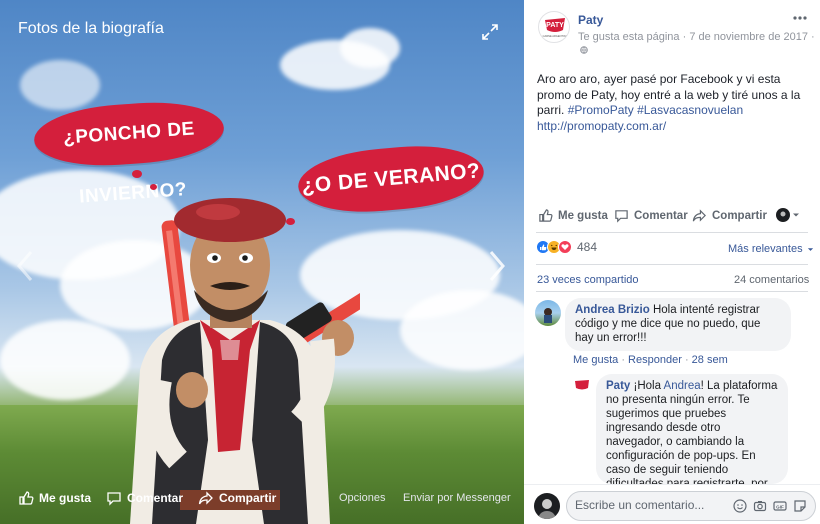 The image size is (820, 524). Describe the element at coordinates (601, 110) in the screenshot. I see `hashtag-promopaty: #PromoPaty` at that location.